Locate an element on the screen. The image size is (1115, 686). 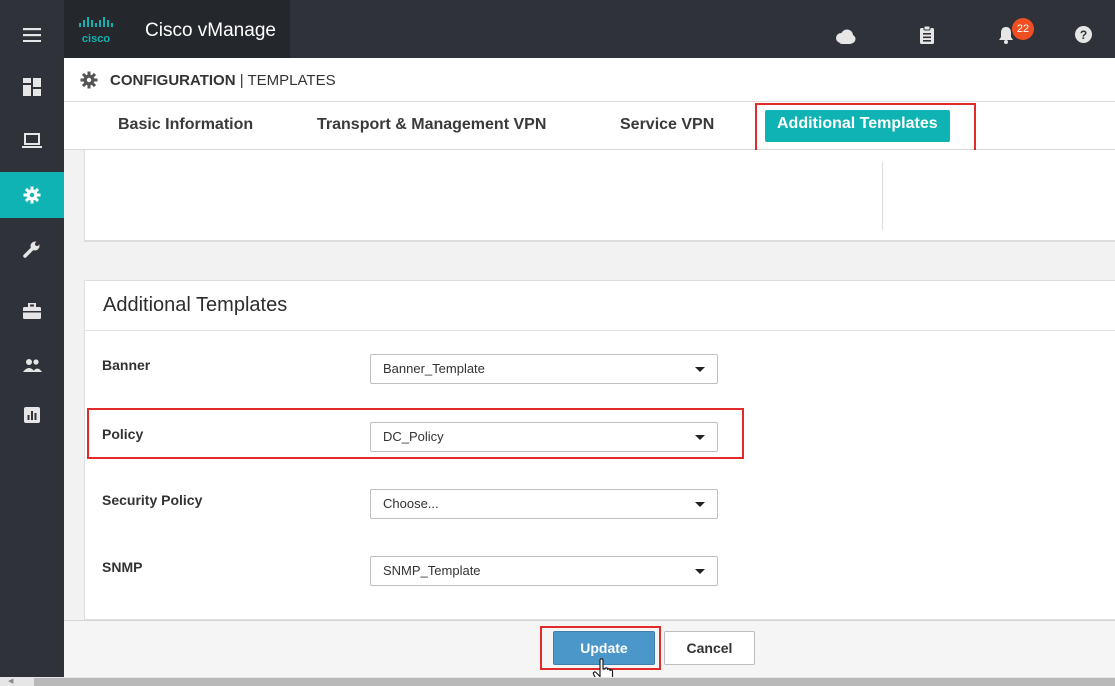
breadcrumb-section: CONFIGURATION is located at coordinates (173, 80).